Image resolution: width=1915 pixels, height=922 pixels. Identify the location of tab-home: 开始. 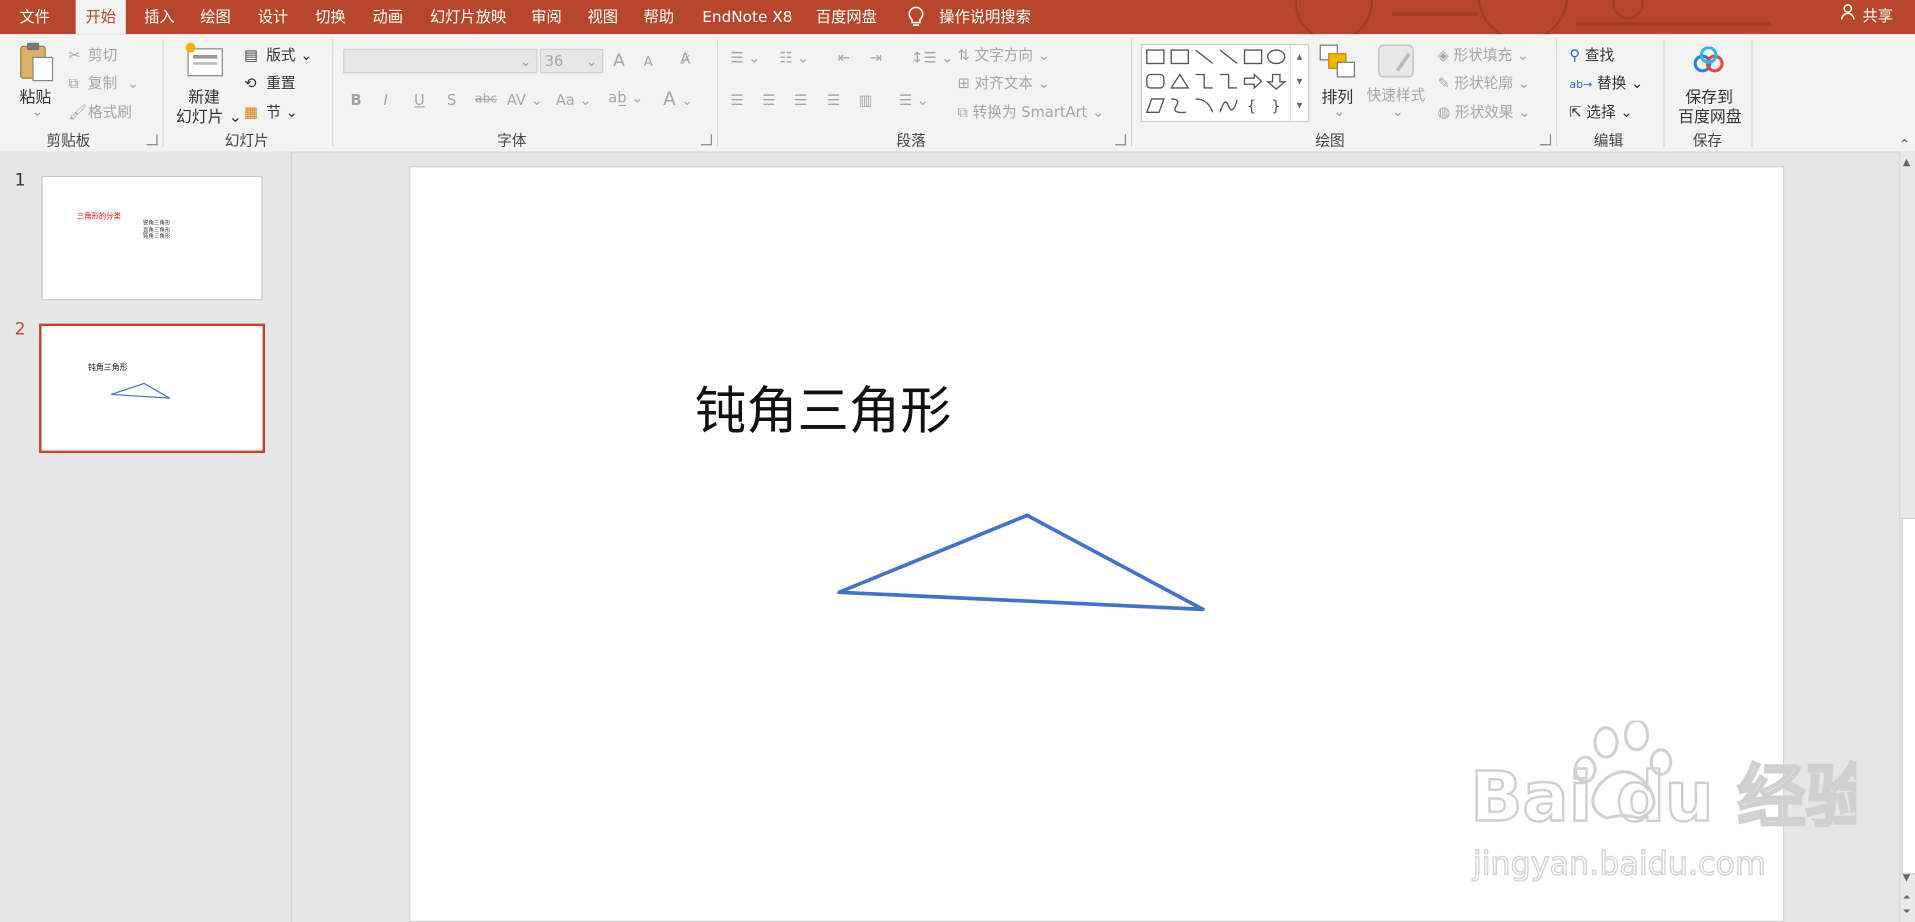
(100, 17).